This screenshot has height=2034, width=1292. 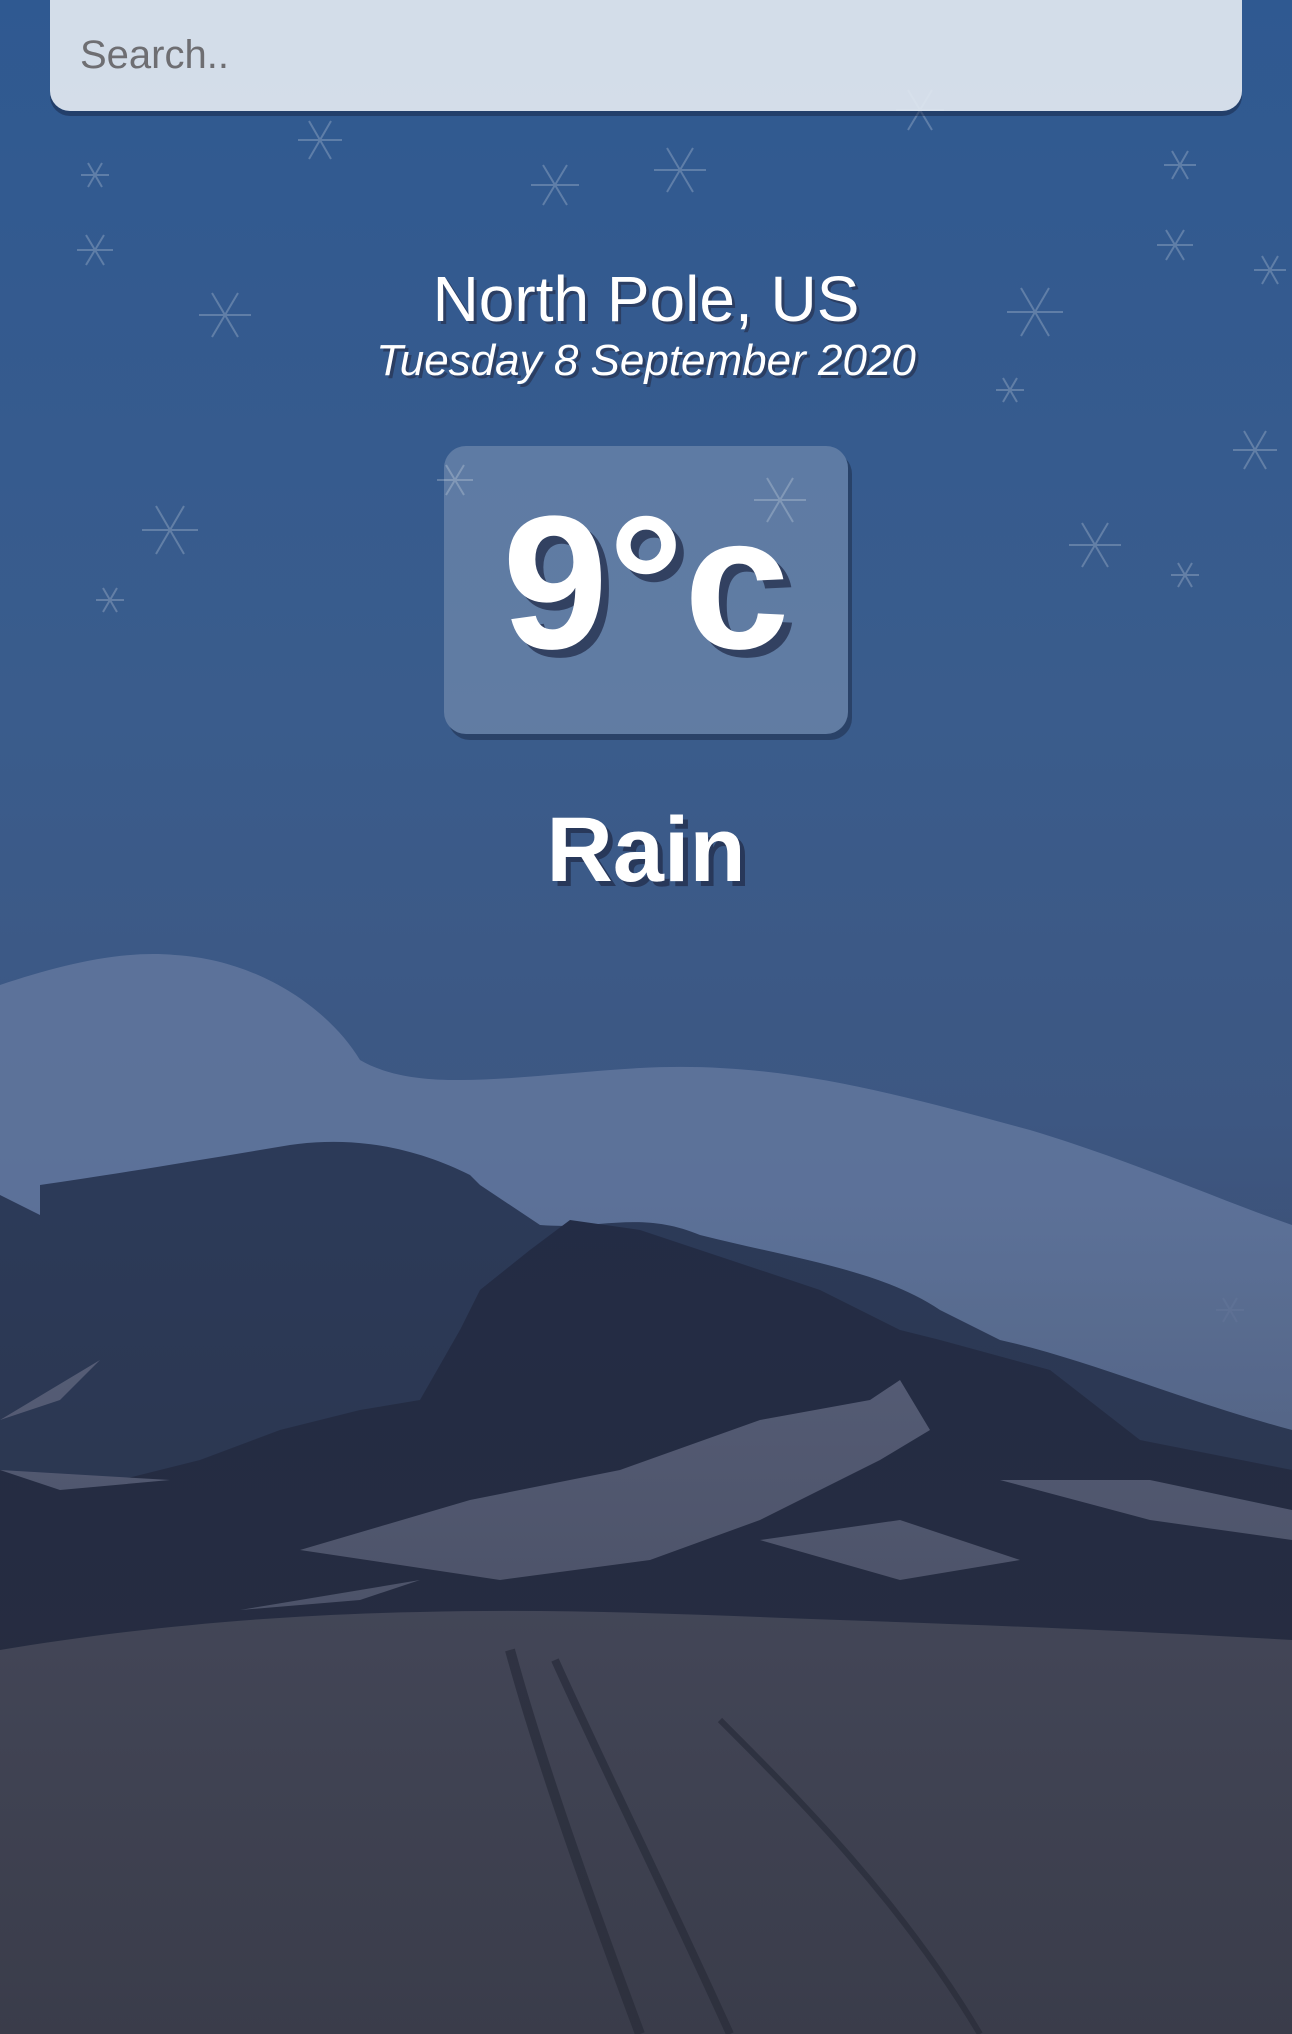 I want to click on location-name: North Pole, US, so click(x=646, y=299).